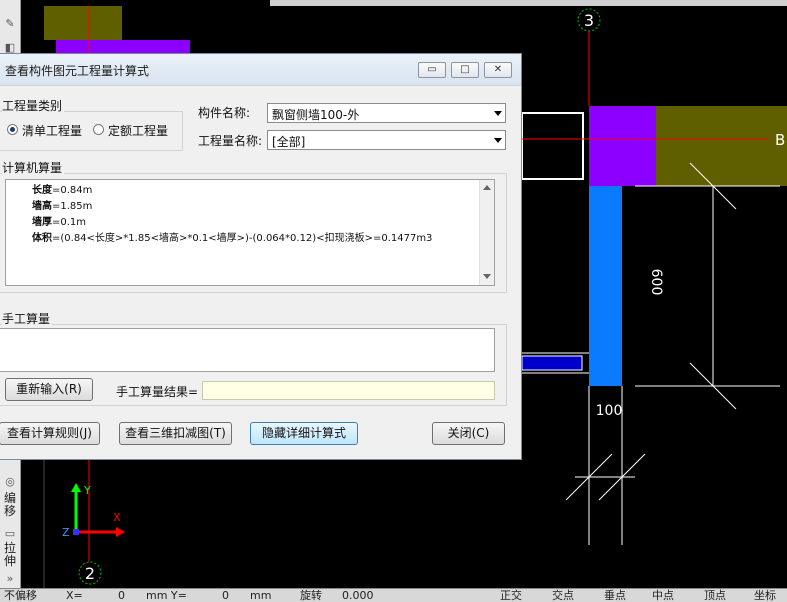 This screenshot has height=602, width=787. Describe the element at coordinates (138, 130) in the screenshot. I see `norm-quantity-label: 定额工程量` at that location.